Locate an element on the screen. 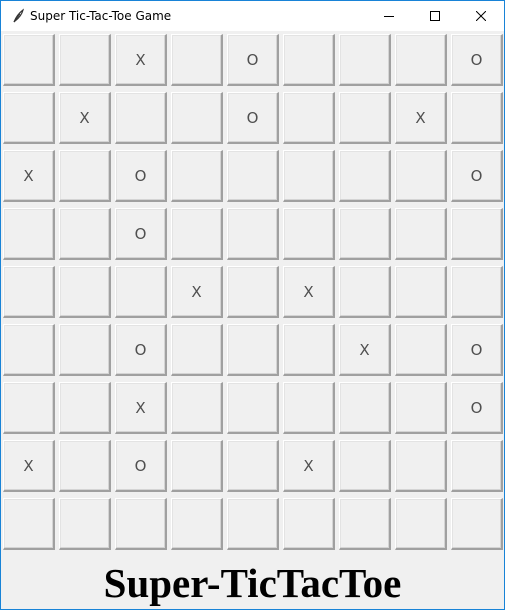 The image size is (505, 610). minimize-button is located at coordinates (389, 16).